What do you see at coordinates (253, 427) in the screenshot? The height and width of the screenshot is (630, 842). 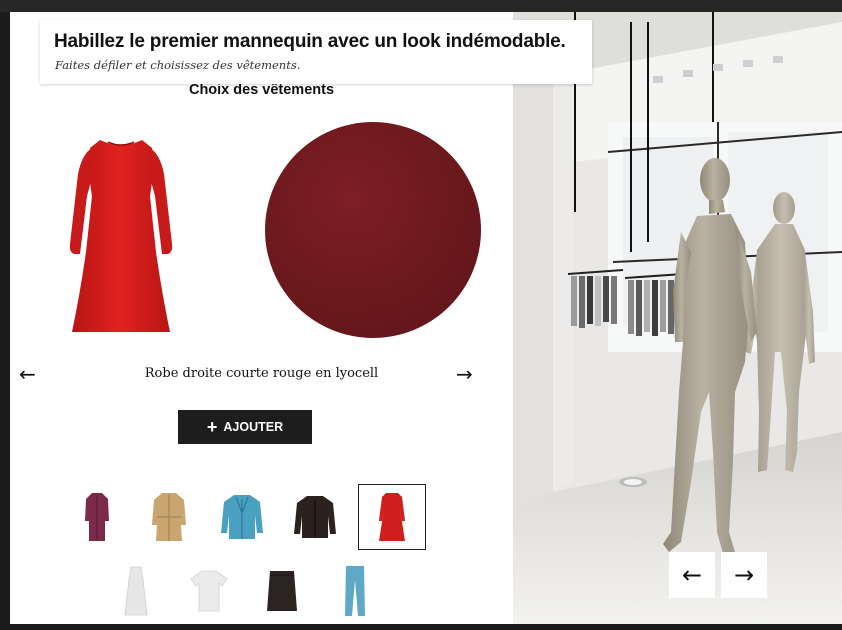 I see `add-button-label: AJOUTER` at bounding box center [253, 427].